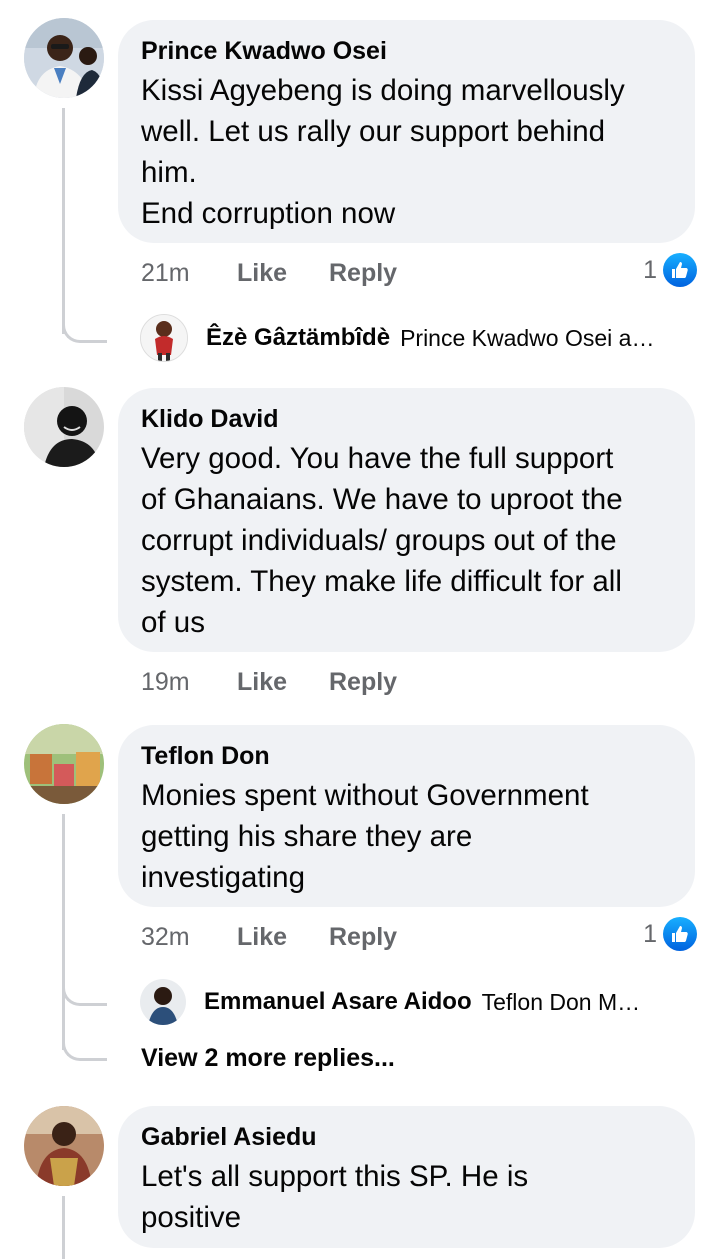 This screenshot has height=1259, width=720. I want to click on comment-time: 21m, so click(189, 273).